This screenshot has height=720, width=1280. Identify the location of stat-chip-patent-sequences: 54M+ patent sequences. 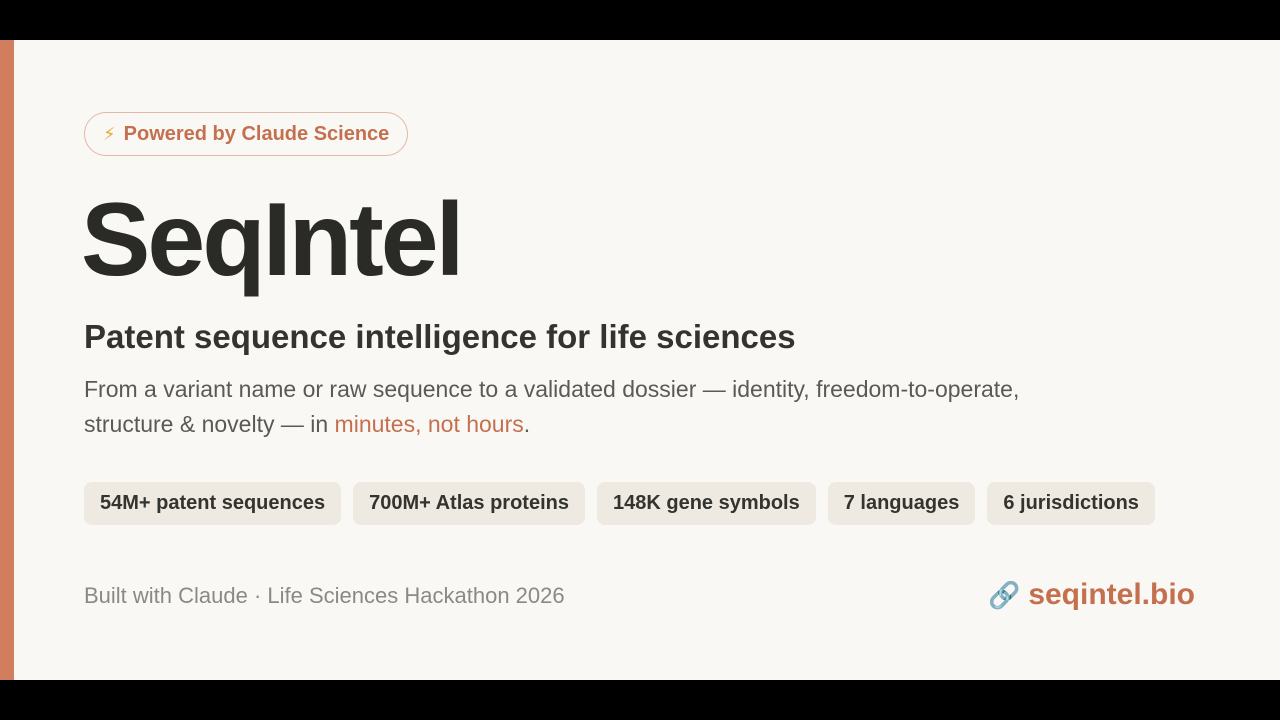
(213, 503).